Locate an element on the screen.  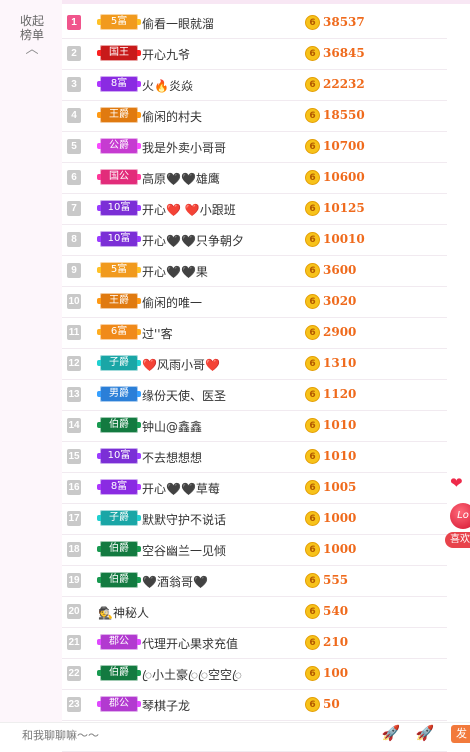
rank-number: 9 is located at coordinates (74, 270).